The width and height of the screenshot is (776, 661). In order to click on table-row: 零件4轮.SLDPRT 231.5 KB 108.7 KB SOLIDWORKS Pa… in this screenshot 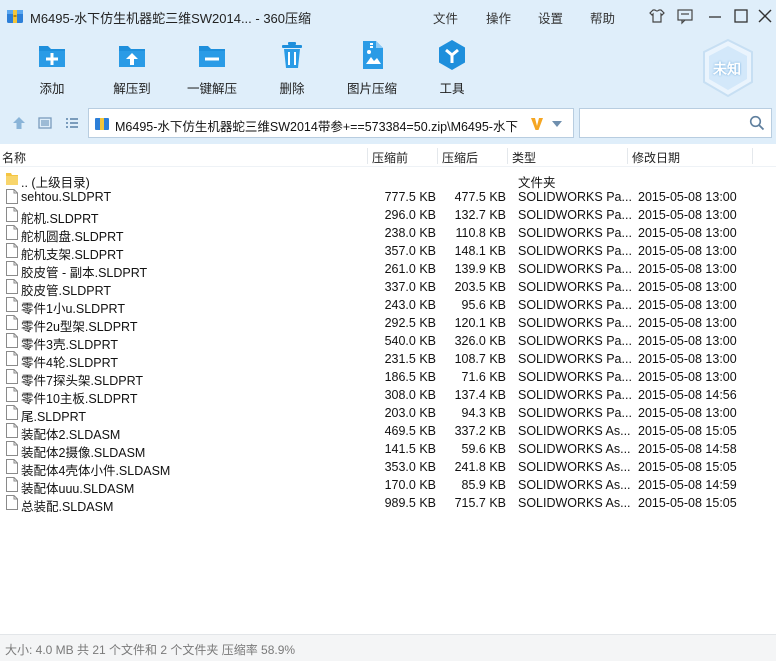, I will do `click(388, 360)`.